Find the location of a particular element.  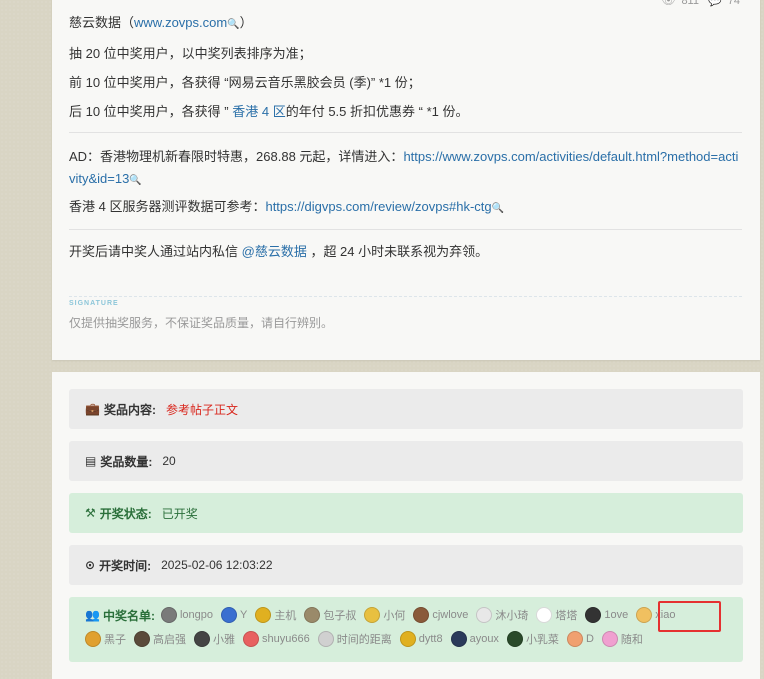

post-line-3: 前 10 位中奖用户，各获得 “网易云音乐黑胶会员 (季)” *1 份； is located at coordinates (245, 82).